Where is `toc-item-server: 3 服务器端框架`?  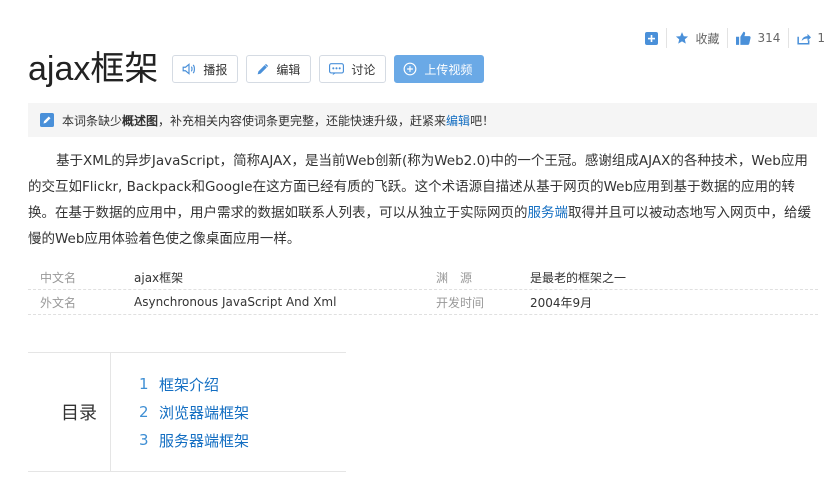 toc-item-server: 3 服务器端框架 is located at coordinates (194, 440).